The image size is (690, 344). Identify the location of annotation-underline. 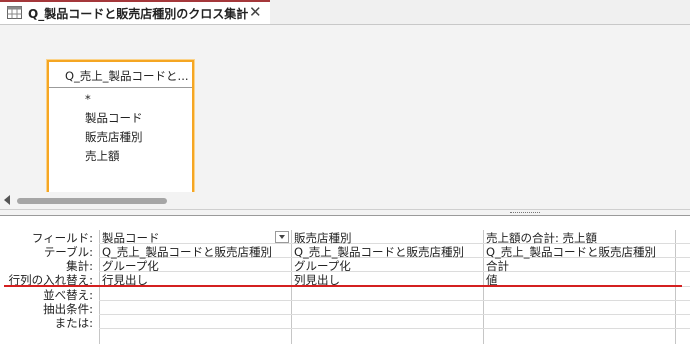
(343, 286).